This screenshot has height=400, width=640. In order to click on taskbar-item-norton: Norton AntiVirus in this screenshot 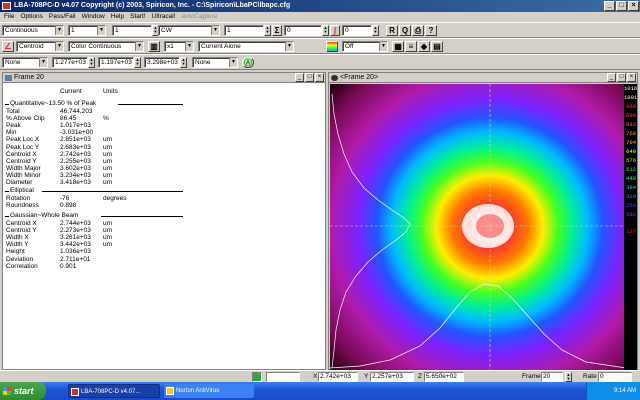, I will do `click(209, 391)`.